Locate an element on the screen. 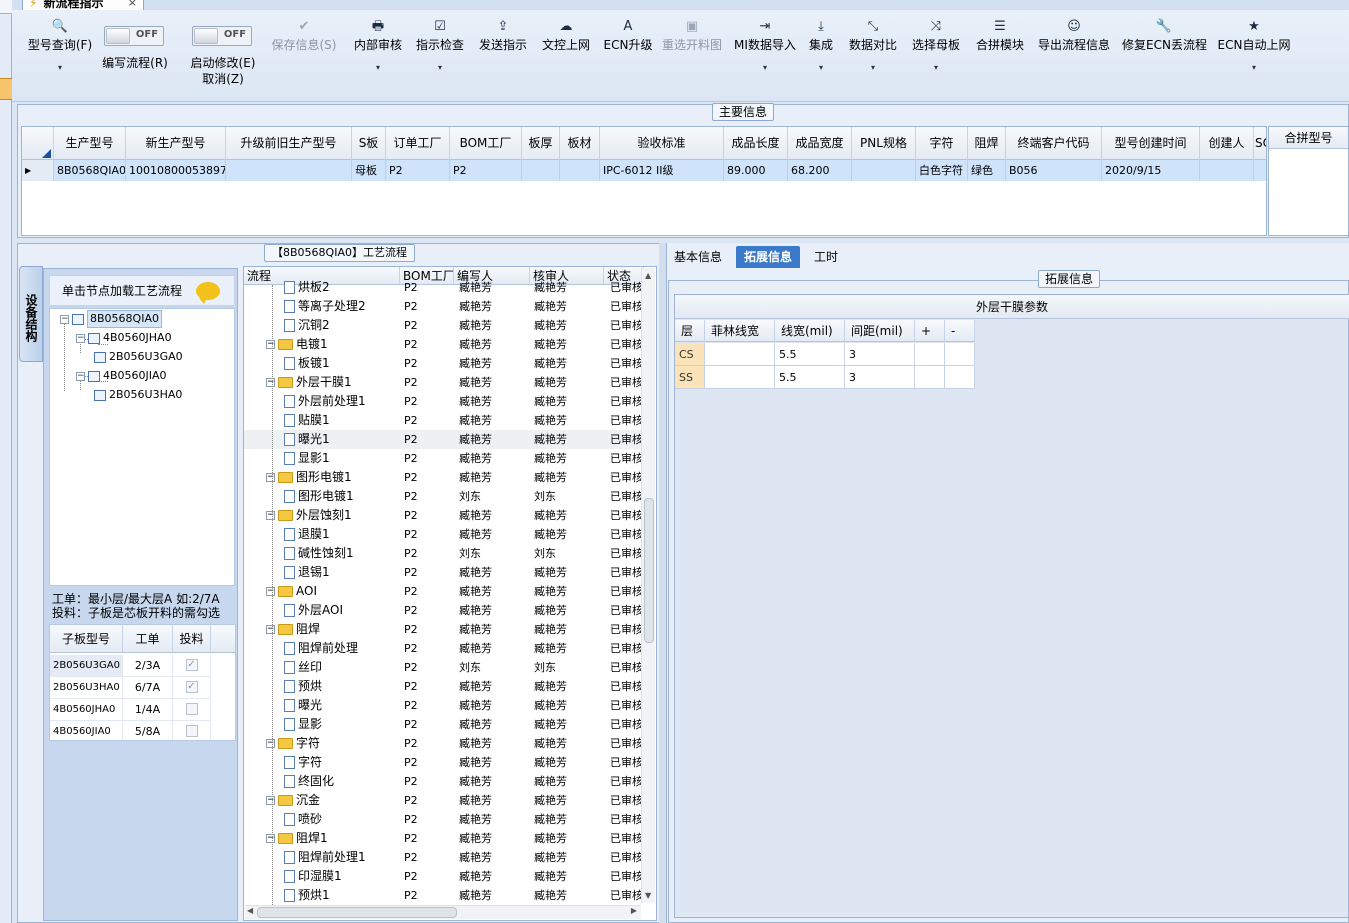 This screenshot has width=1349, height=923. right-tab-2: 工时 is located at coordinates (826, 257).